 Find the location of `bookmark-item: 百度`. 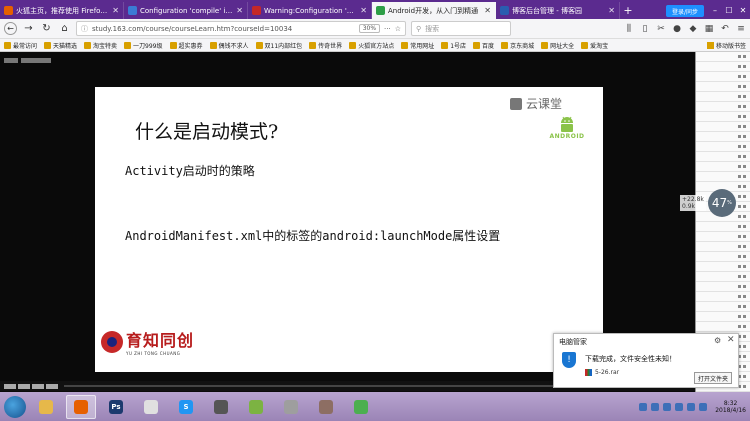

bookmark-item: 百度 is located at coordinates (483, 45).